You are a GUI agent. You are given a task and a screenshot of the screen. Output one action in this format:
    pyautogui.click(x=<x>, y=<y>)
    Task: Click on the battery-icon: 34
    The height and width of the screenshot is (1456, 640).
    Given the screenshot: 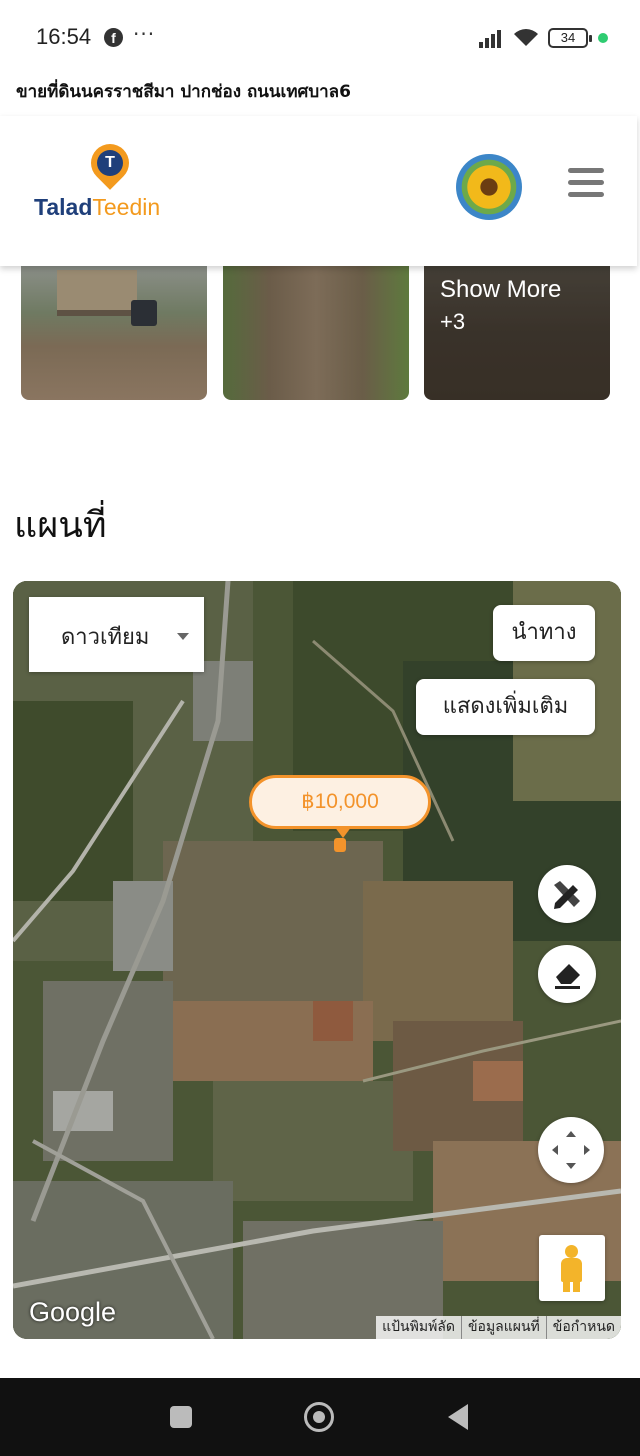 What is the action you would take?
    pyautogui.click(x=570, y=38)
    